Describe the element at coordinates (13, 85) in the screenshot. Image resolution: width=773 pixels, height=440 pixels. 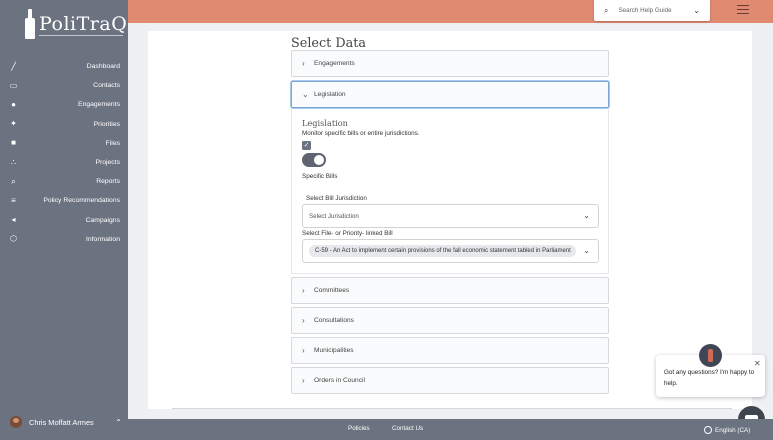
I see `contact-card-icon: ▭` at that location.